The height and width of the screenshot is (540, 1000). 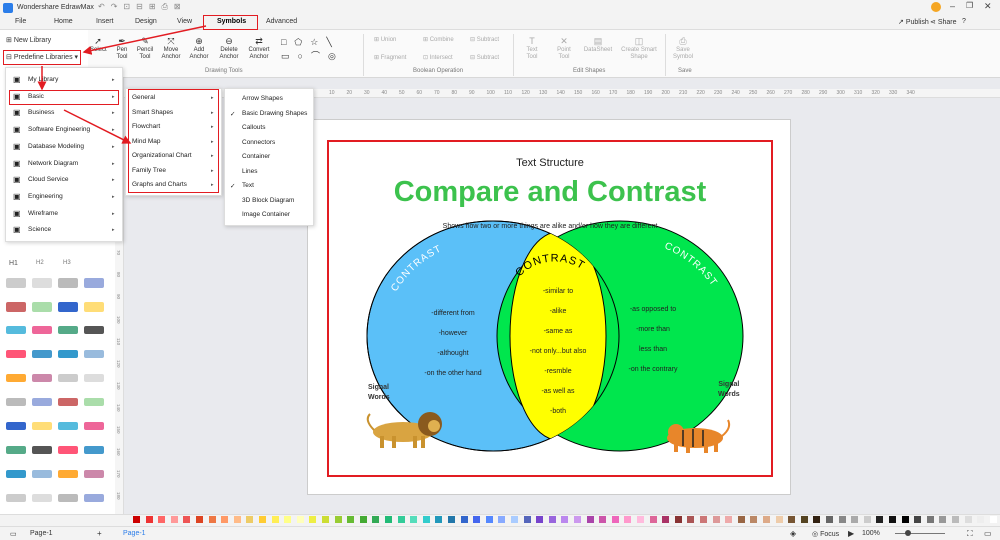 I want to click on status-bar: ▭ Page-1 + Page-1 ◈ ◎ Focus ▶ 100% ⛶ ▭, so click(x=500, y=533).